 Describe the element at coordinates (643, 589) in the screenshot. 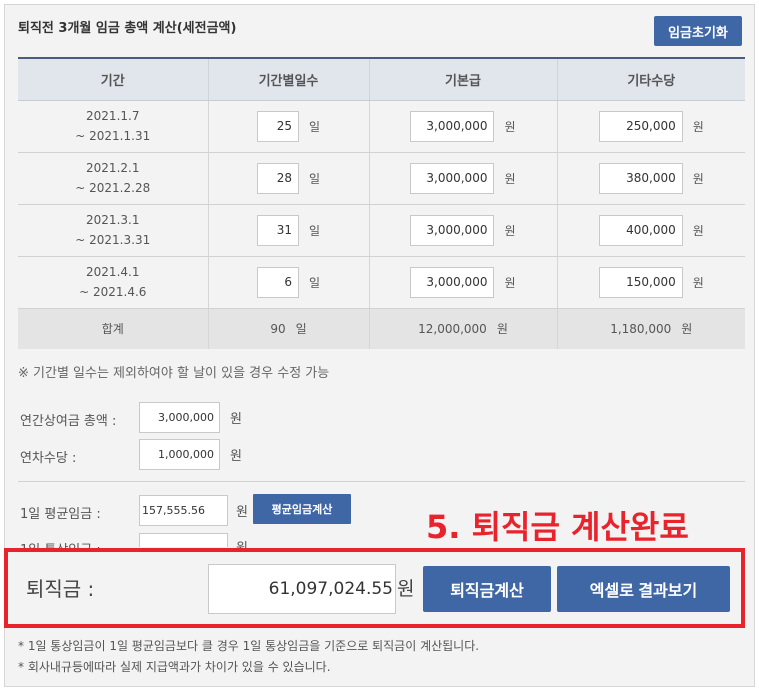

I see `excel-export-button: 엑셀로 결과보기` at that location.